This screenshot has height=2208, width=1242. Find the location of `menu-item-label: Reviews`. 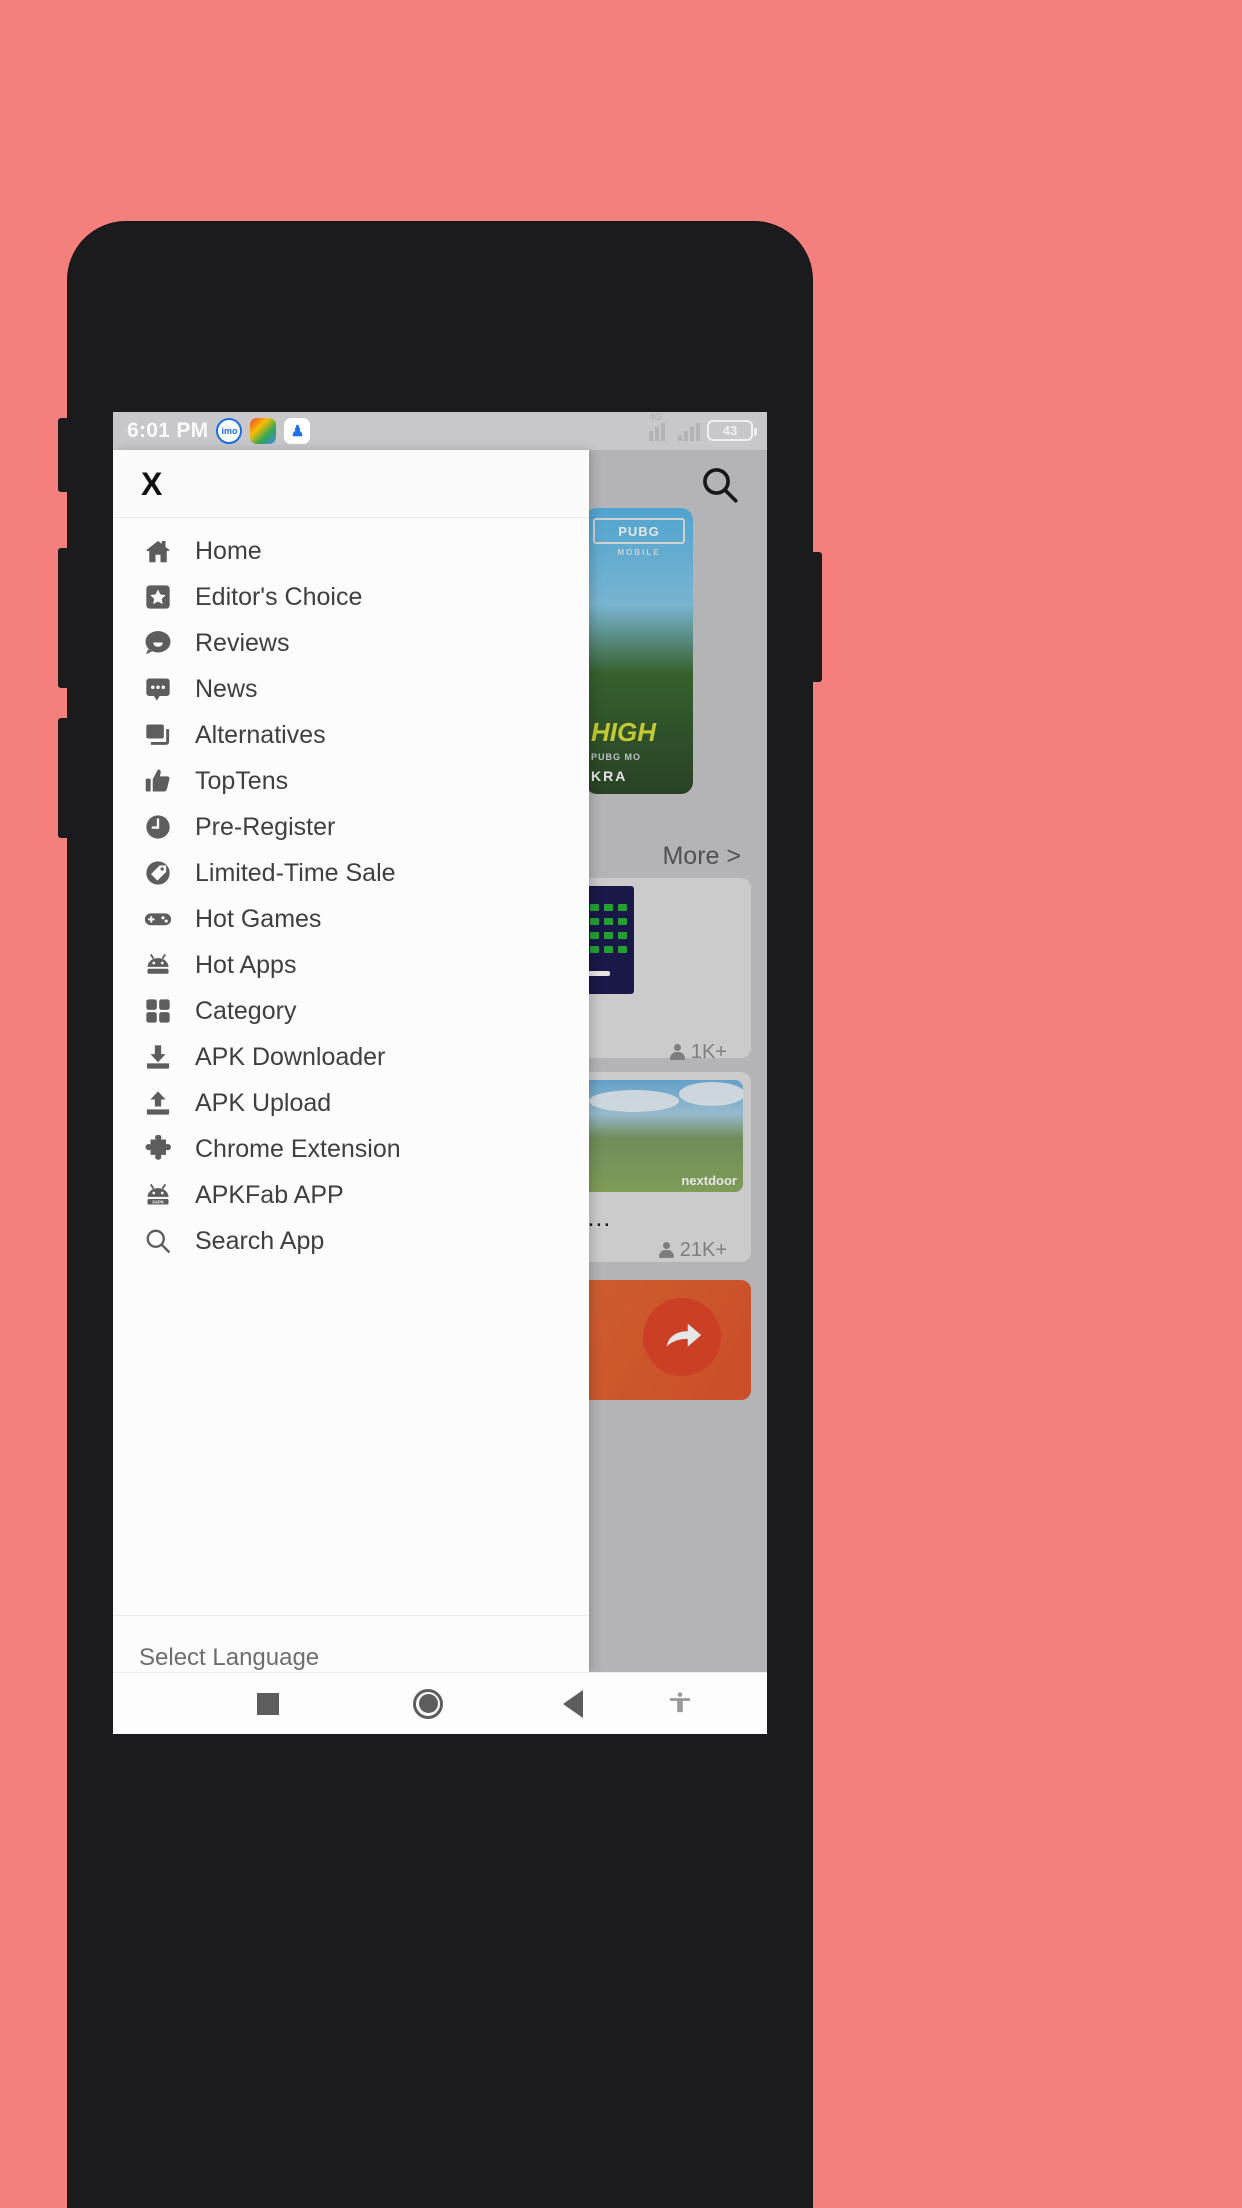

menu-item-label: Reviews is located at coordinates (242, 642).